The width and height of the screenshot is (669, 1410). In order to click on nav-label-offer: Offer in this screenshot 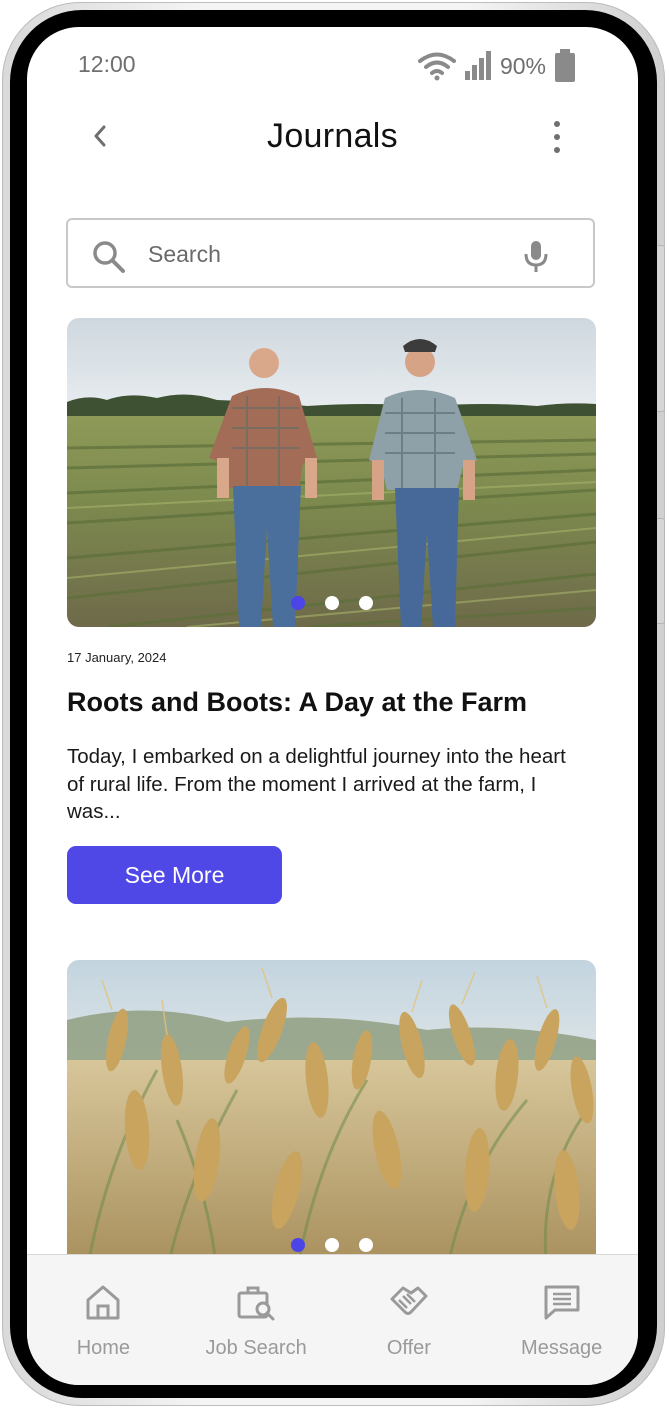, I will do `click(408, 1348)`.